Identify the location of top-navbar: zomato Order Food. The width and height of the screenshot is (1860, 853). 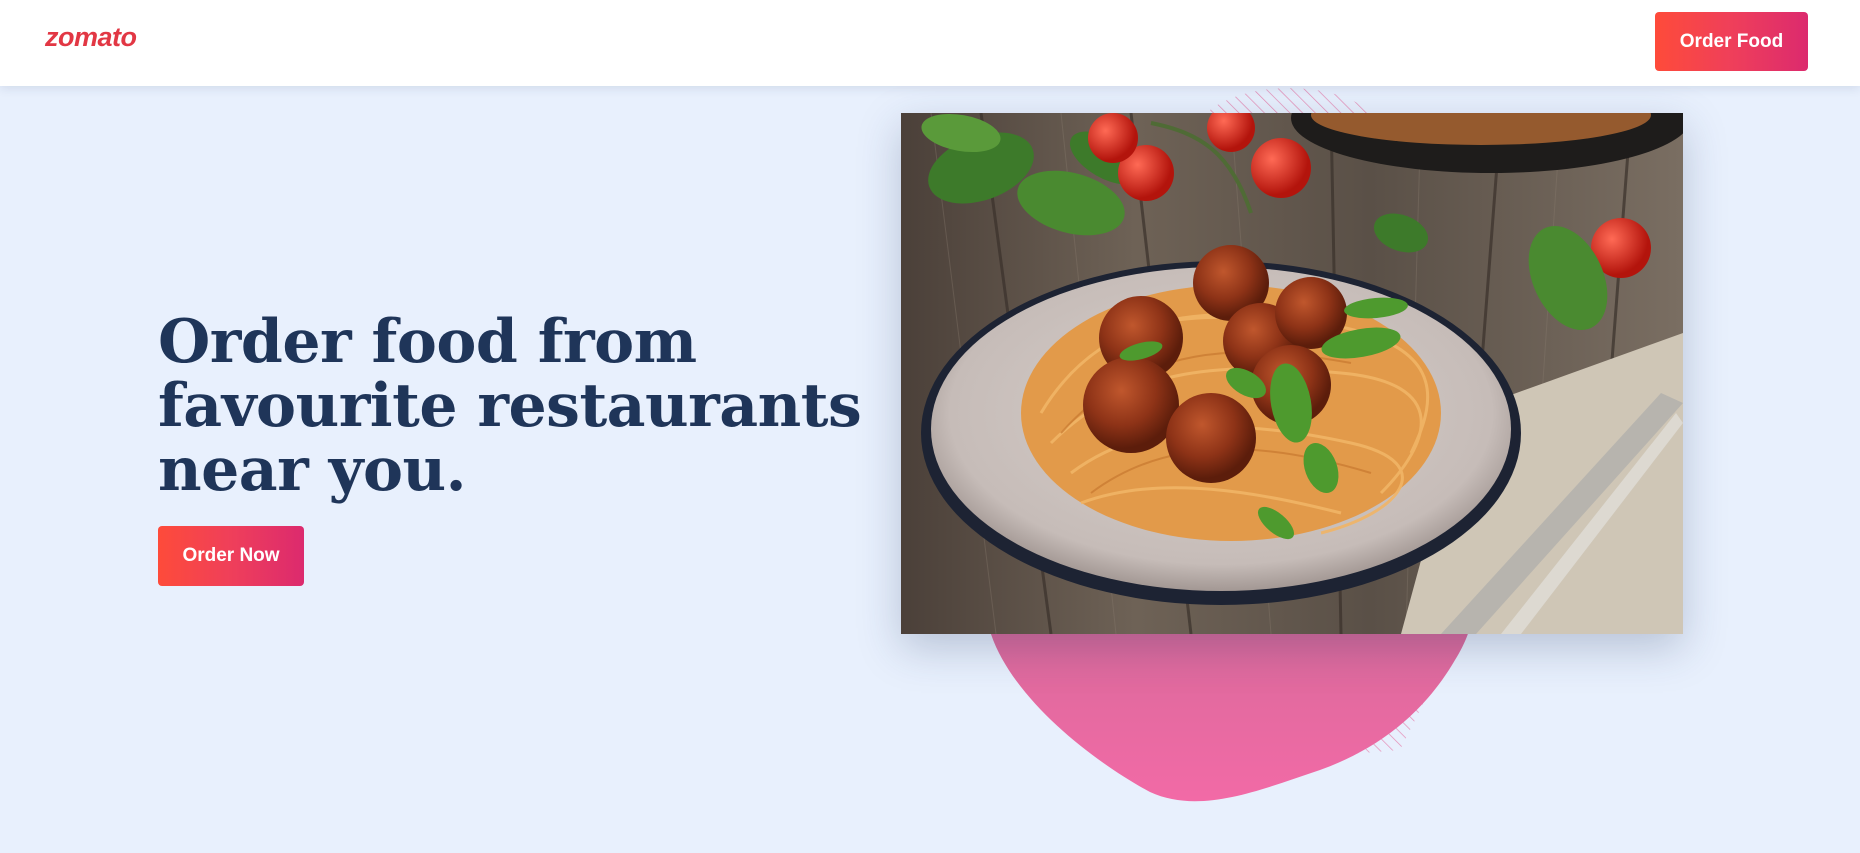
(930, 43).